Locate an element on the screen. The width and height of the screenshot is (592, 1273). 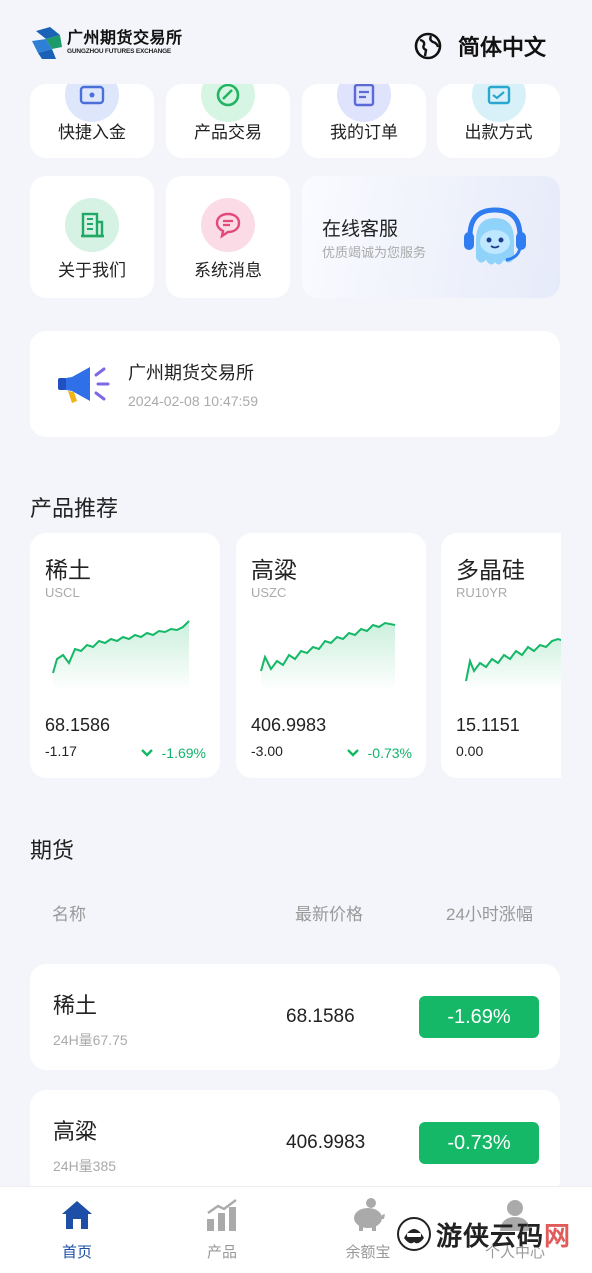
recommend-code: RU10YR is located at coordinates (482, 592).